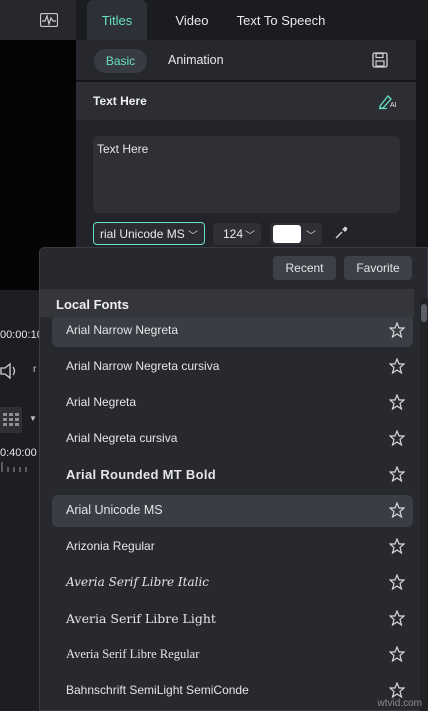 Image resolution: width=428 pixels, height=711 pixels. Describe the element at coordinates (380, 60) in the screenshot. I see `save-preset-icon` at that location.